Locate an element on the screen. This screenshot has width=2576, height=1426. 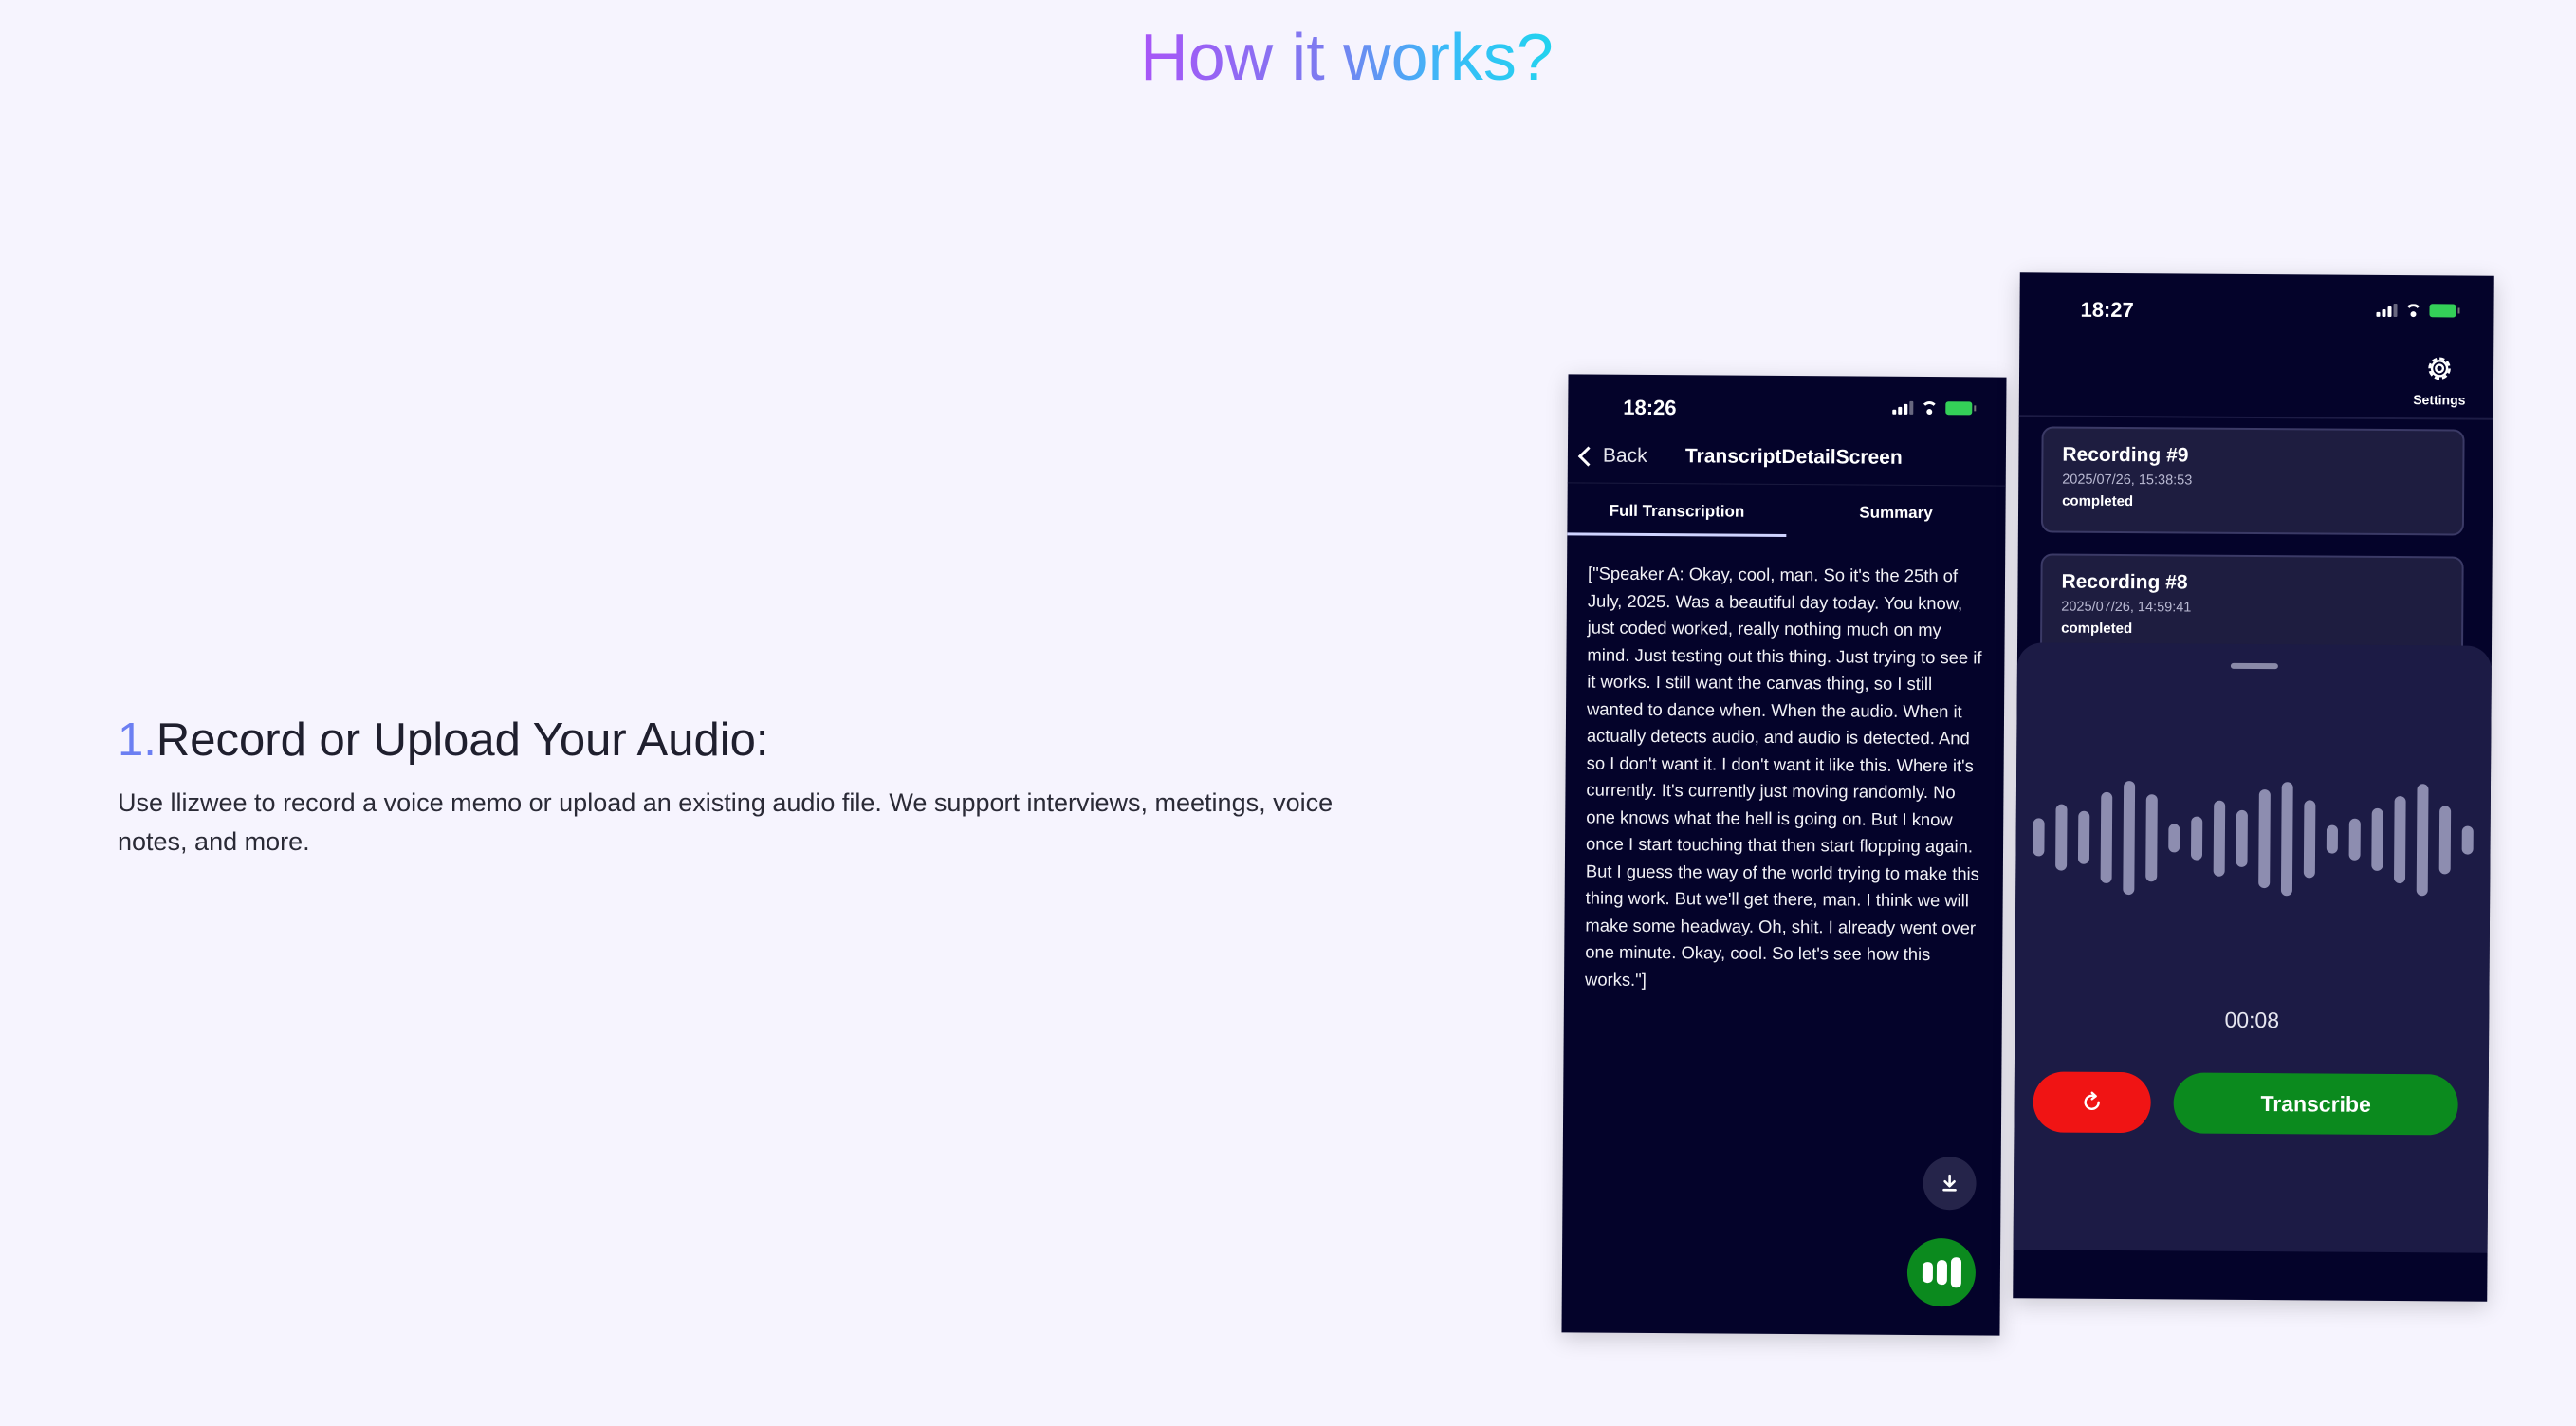
step-heading-text: Record or Upload Your Audio: is located at coordinates (462, 740).